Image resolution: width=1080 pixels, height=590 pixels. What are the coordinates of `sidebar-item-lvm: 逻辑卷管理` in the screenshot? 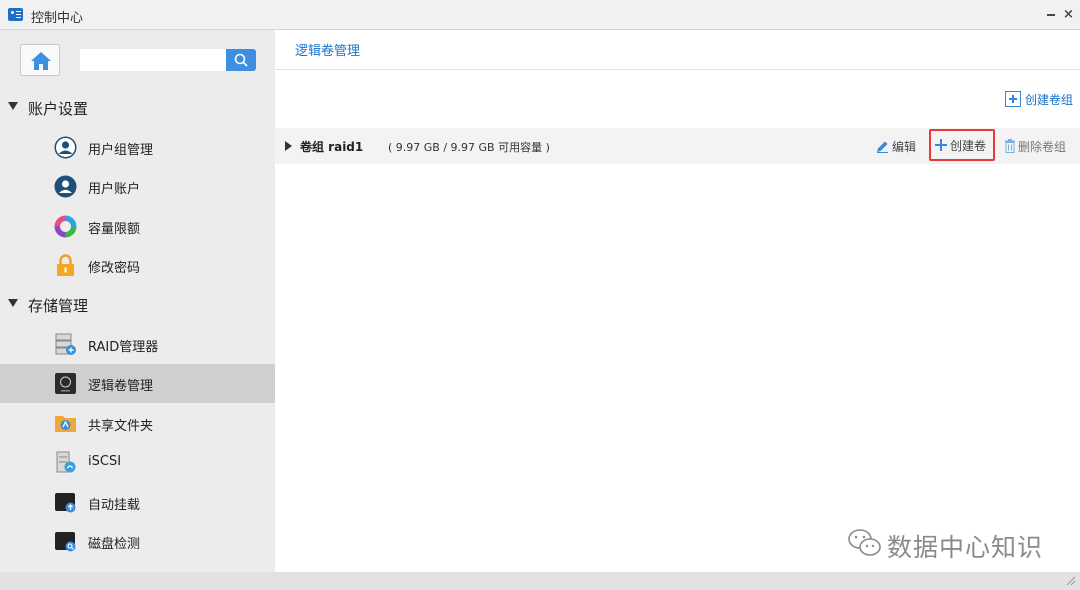 It's located at (137, 383).